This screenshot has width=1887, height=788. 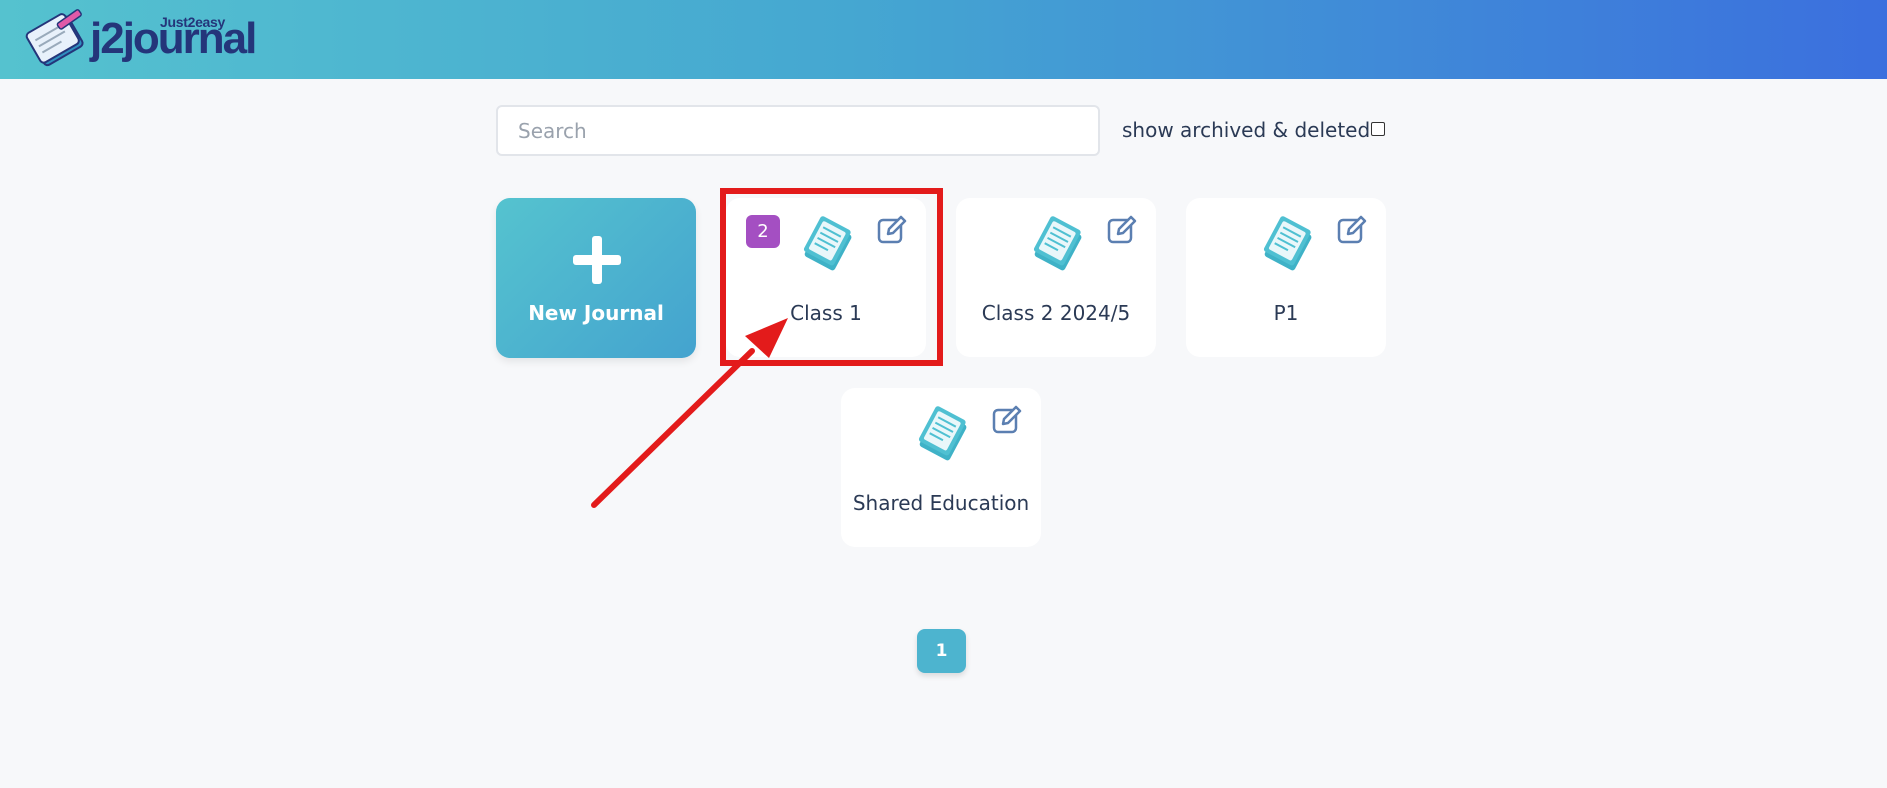 I want to click on search-input, so click(x=798, y=130).